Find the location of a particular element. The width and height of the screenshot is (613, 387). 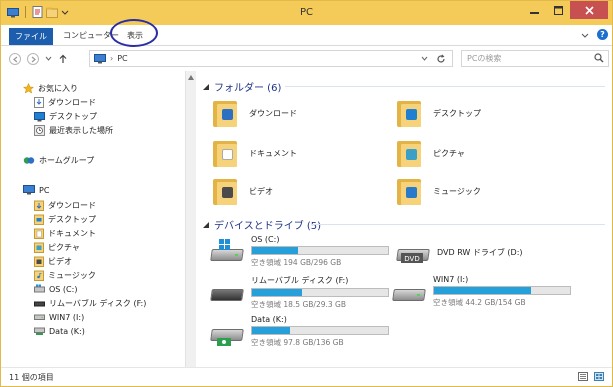

folder-name: デスクトップ is located at coordinates (457, 113).